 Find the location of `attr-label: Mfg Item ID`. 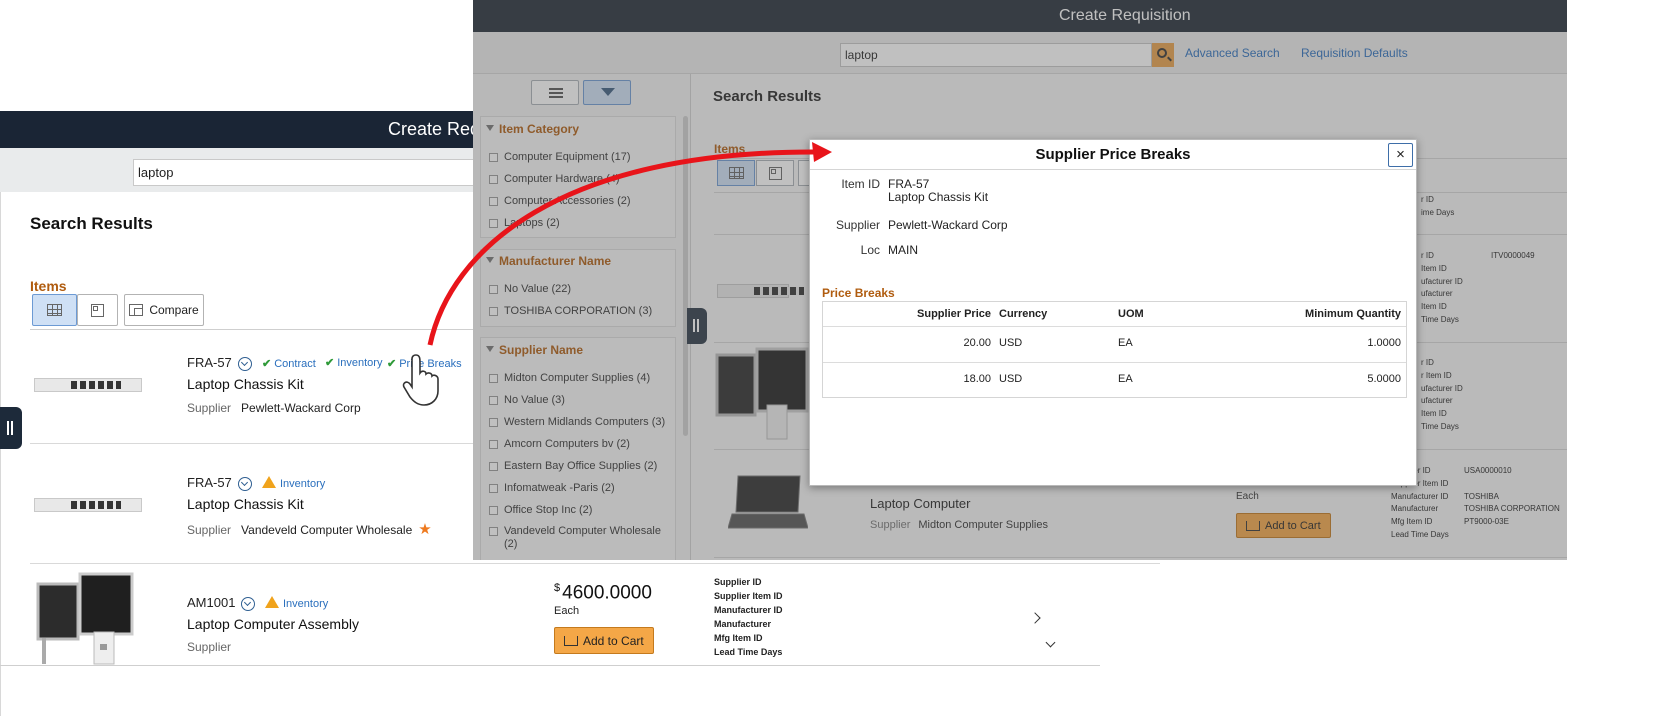

attr-label: Mfg Item ID is located at coordinates (738, 638).